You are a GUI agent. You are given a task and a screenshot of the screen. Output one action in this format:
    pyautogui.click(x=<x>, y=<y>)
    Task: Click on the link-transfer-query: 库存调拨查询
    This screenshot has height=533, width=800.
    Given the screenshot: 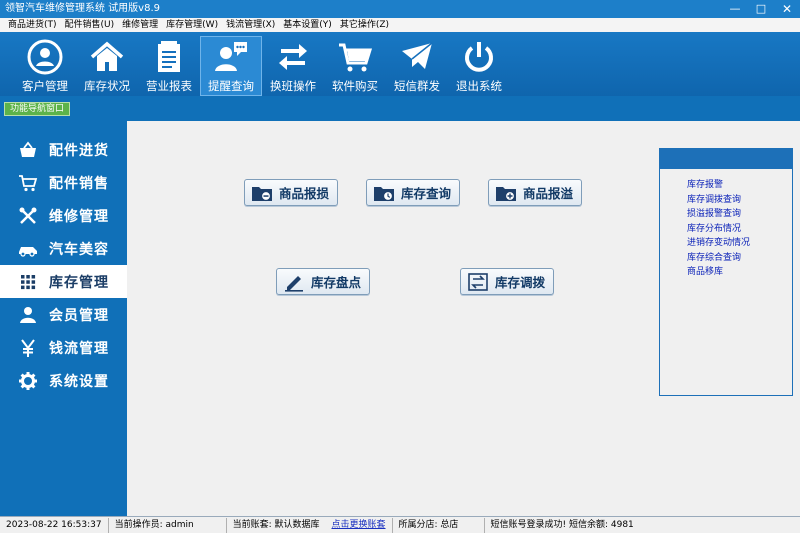 What is the action you would take?
    pyautogui.click(x=739, y=200)
    